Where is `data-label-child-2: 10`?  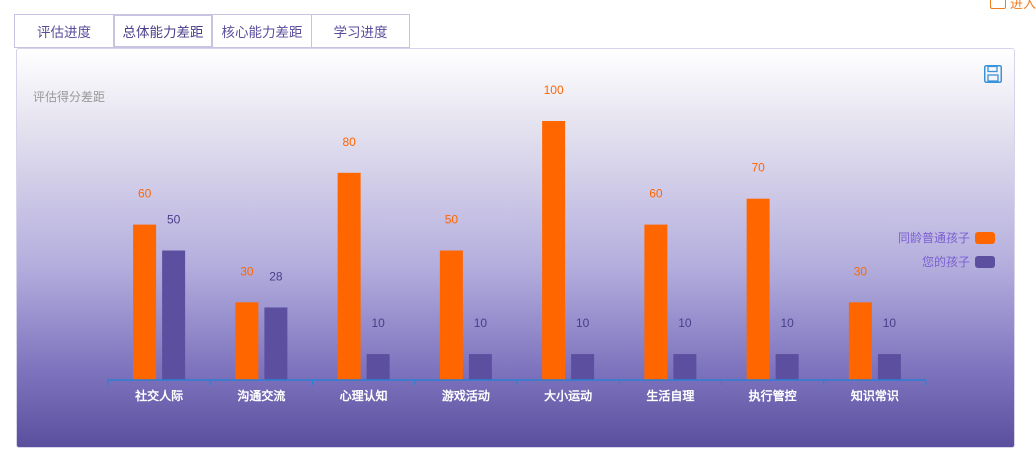
data-label-child-2: 10 is located at coordinates (378, 323).